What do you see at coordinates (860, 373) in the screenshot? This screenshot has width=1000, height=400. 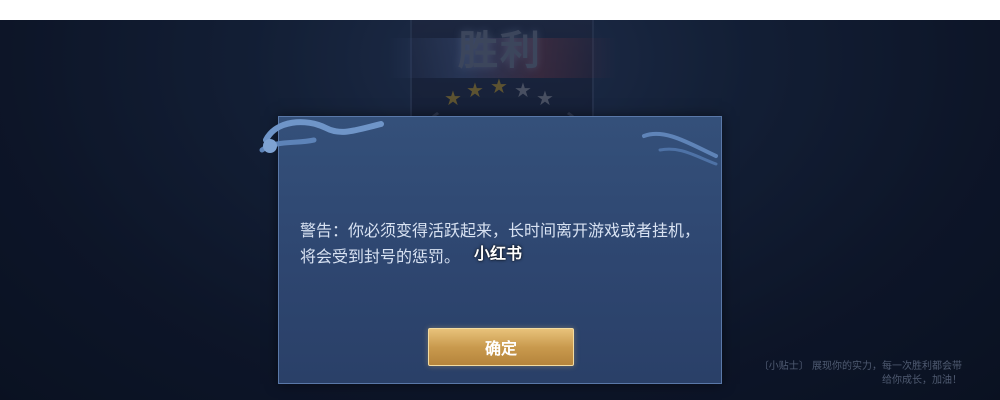 I see `tips-text: 〔小贴士〕 展现你的实力，每一次胜利都会带给你成长，加油！` at bounding box center [860, 373].